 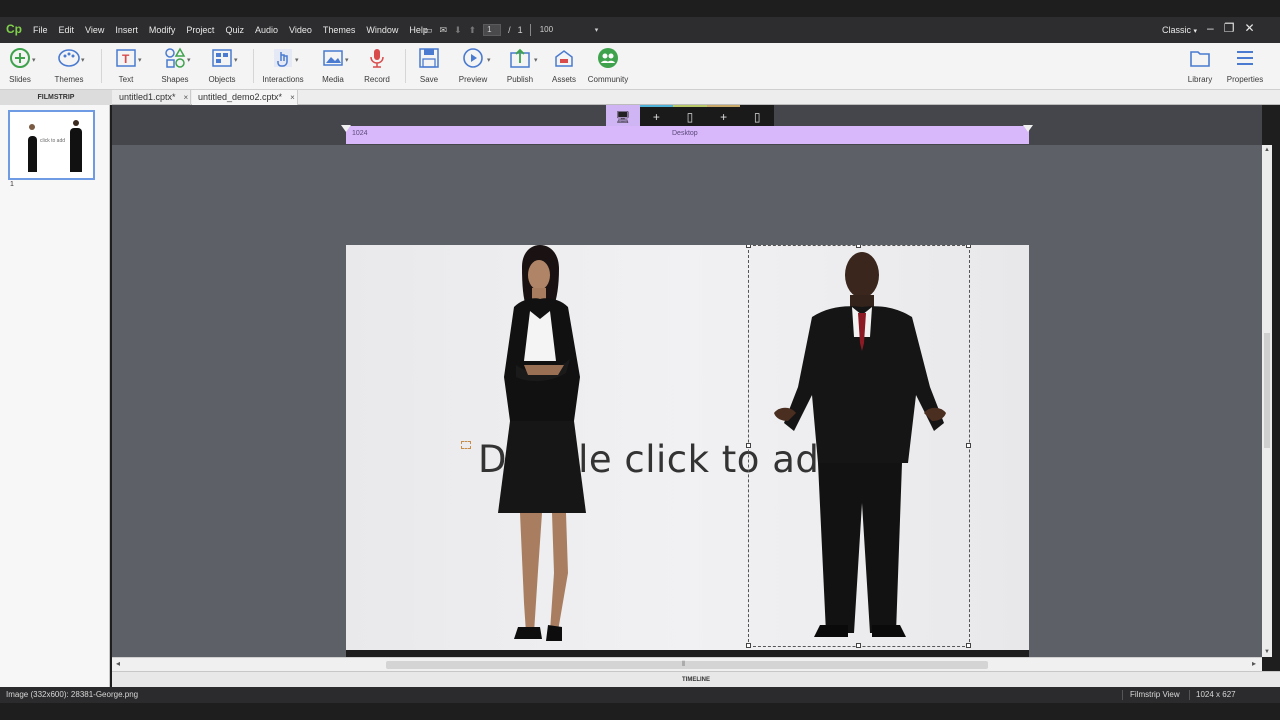 I want to click on scroll-thumb, so click(x=1267, y=390).